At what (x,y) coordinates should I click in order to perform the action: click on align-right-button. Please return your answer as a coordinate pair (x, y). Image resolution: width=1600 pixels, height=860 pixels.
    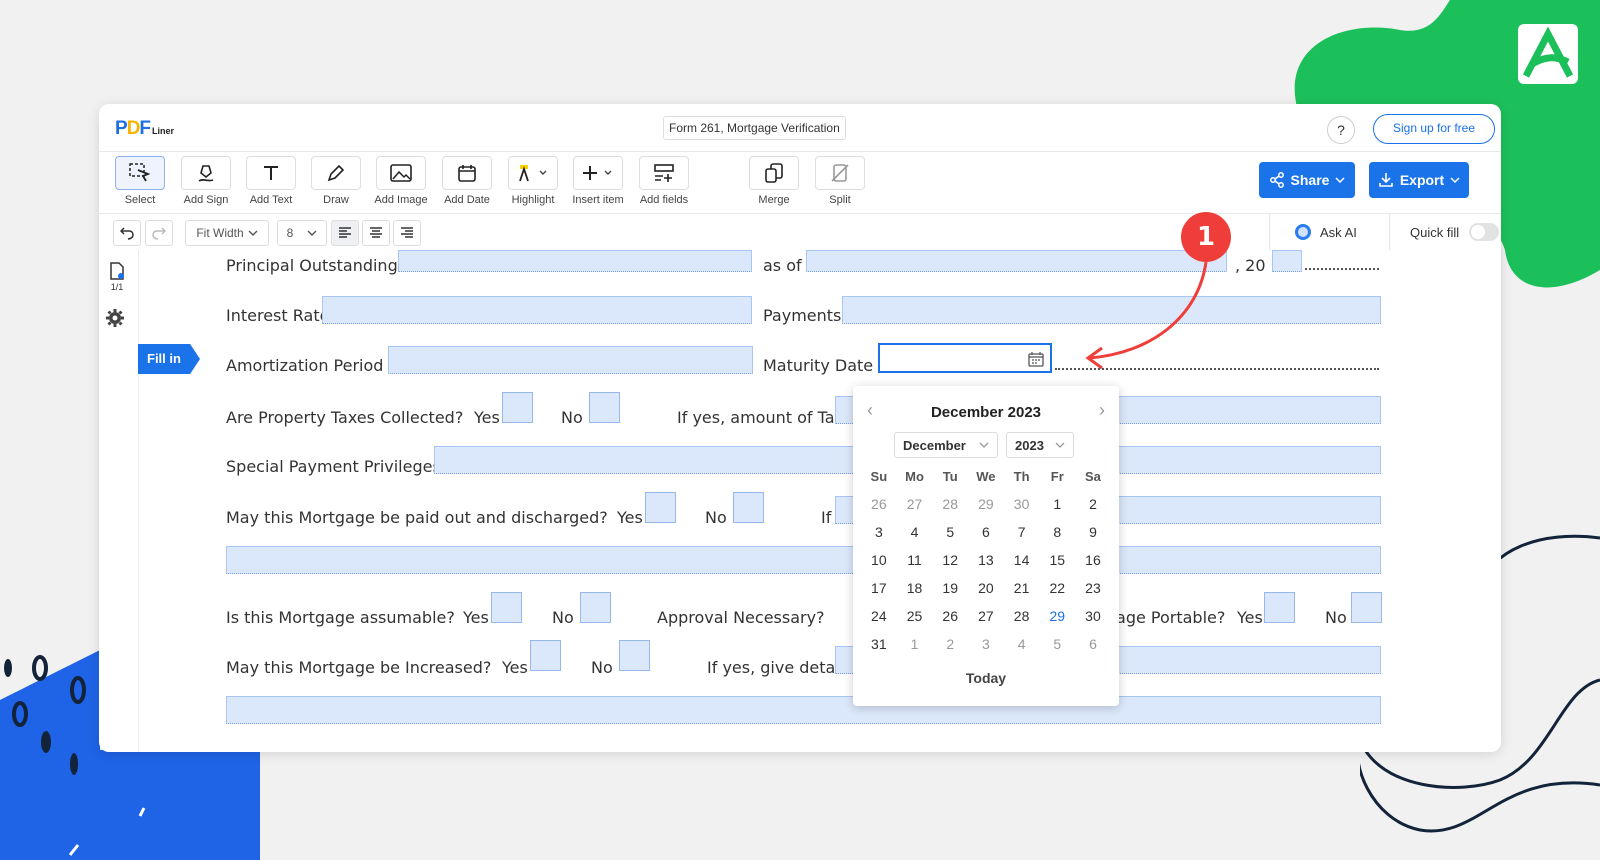
    Looking at the image, I should click on (407, 233).